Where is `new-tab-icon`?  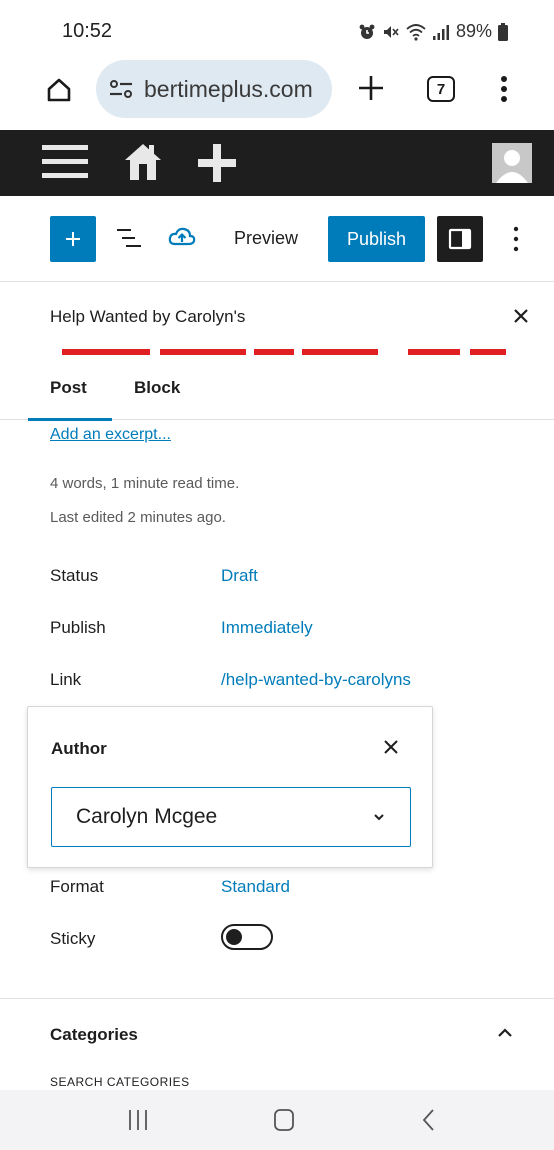
new-tab-icon is located at coordinates (371, 88).